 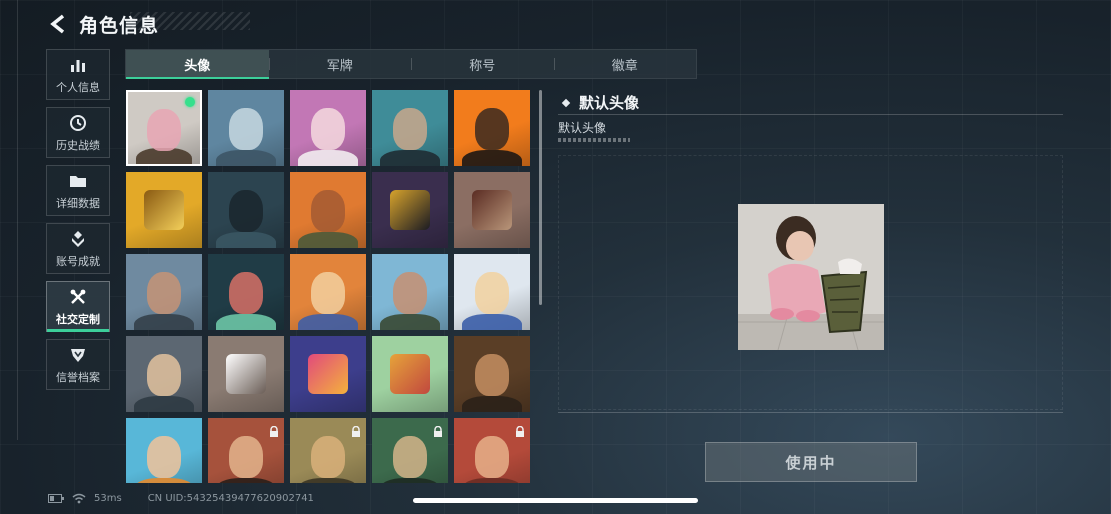 What do you see at coordinates (810, 114) in the screenshot?
I see `detail-divider` at bounding box center [810, 114].